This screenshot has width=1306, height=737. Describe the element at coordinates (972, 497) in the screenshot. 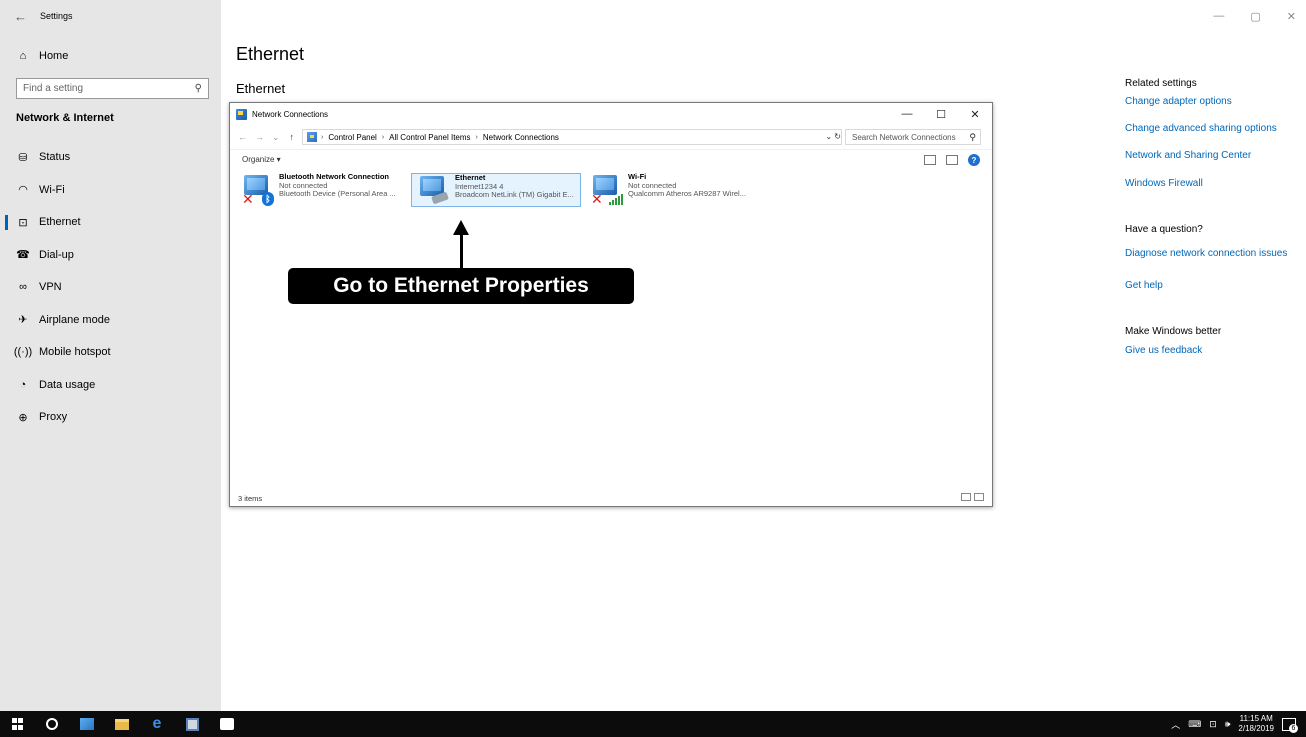

I see `view-toggle-icons` at that location.